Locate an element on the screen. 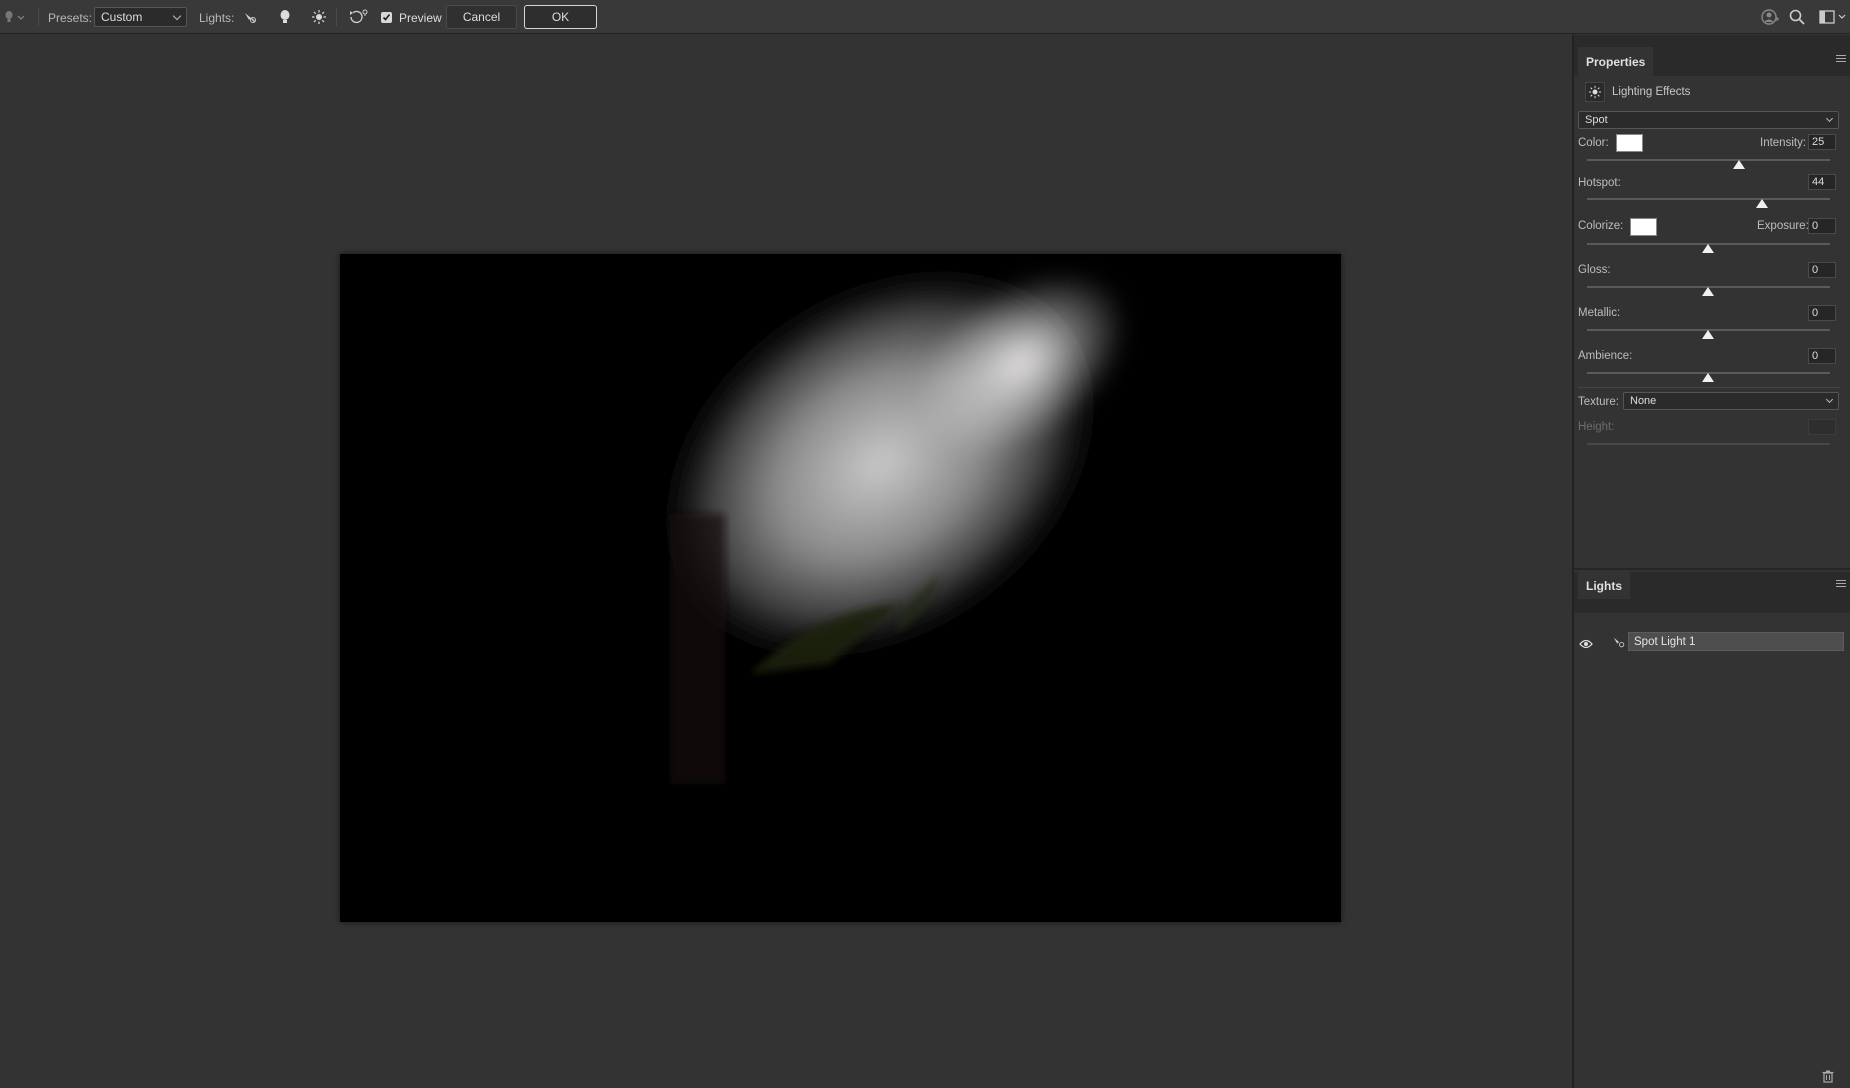  hotspot-field: 44 is located at coordinates (1822, 182).